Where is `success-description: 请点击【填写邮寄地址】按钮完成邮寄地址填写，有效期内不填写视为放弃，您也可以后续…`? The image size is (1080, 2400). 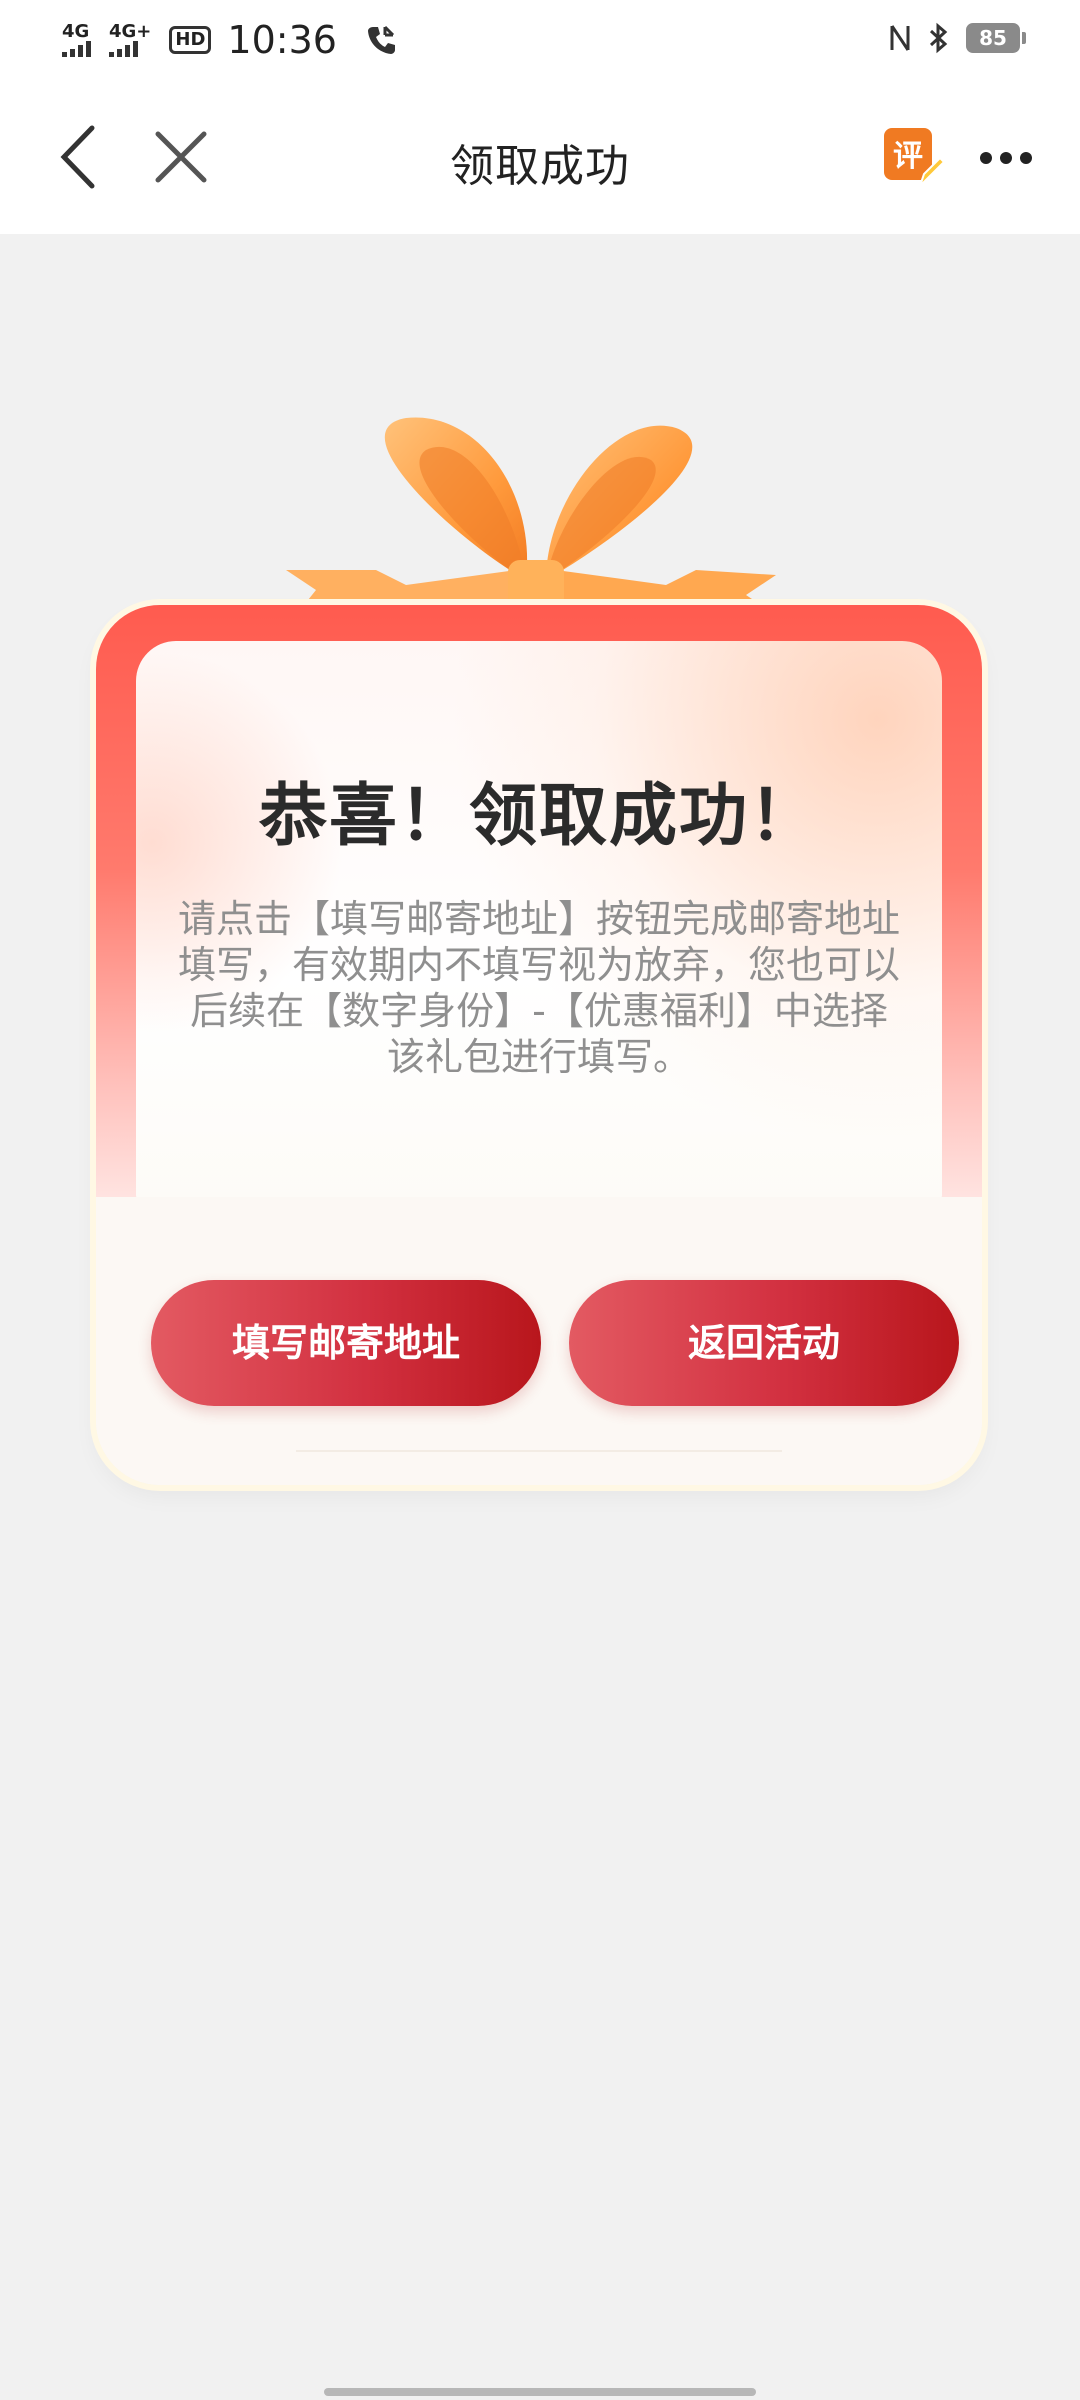
success-description: 请点击【填写邮寄地址】按钮完成邮寄地址填写，有效期内不填写视为放弃，您也可以后续… is located at coordinates (538, 988).